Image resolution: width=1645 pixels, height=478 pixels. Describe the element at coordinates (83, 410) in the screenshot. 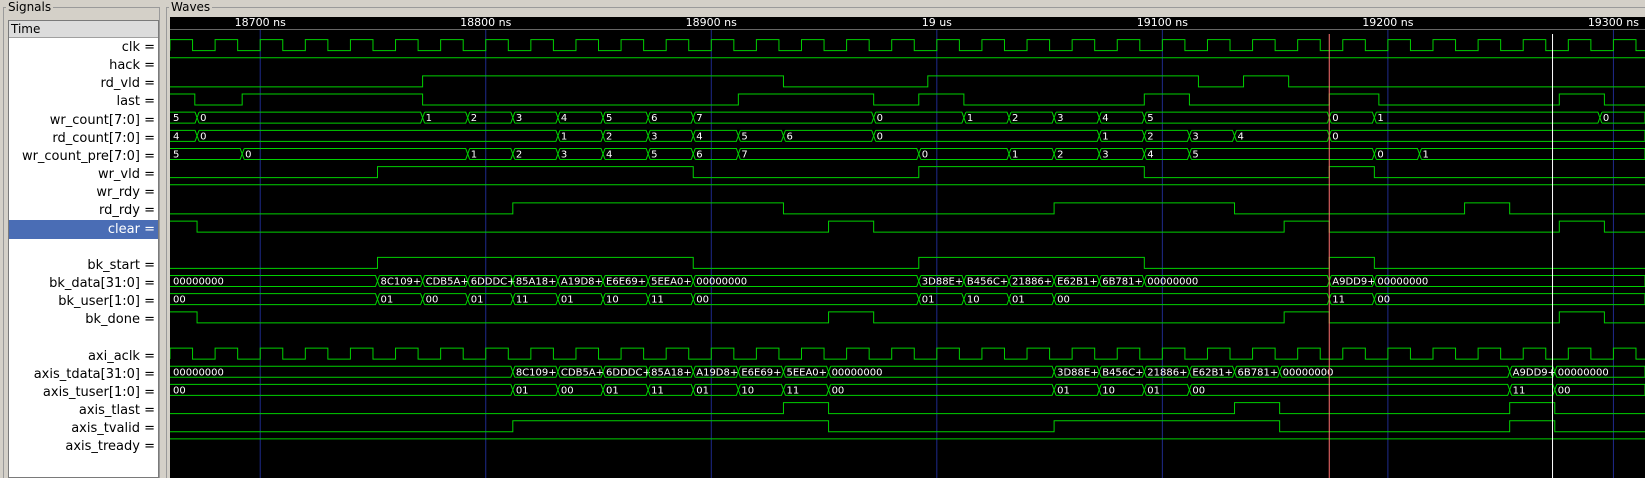

I see `signal-name-axis-tlast: axis_tlast =` at that location.